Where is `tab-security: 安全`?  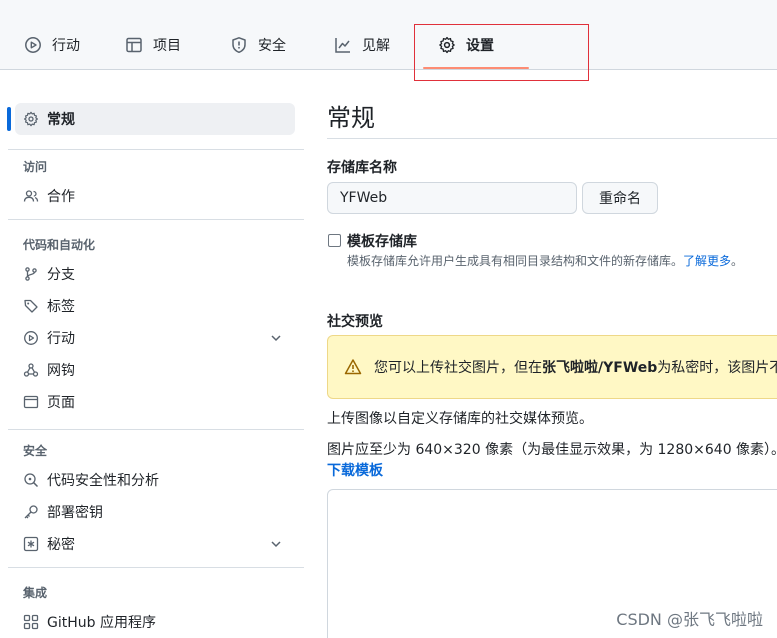 tab-security: 安全 is located at coordinates (258, 45).